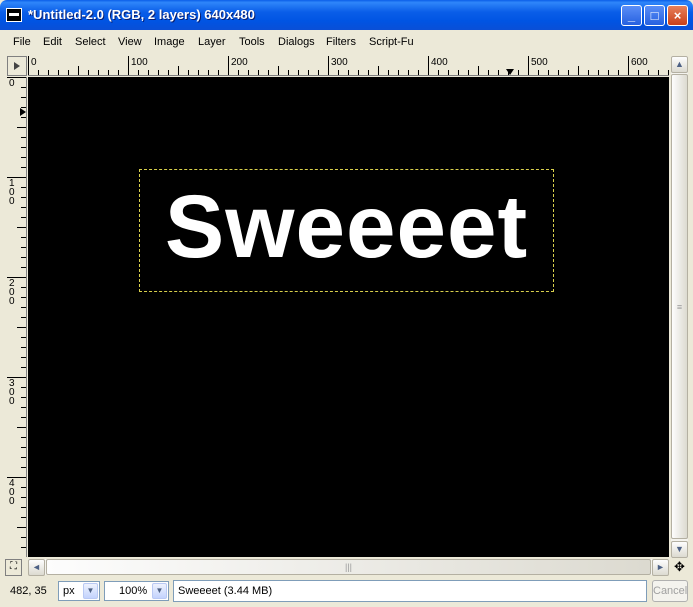 The width and height of the screenshot is (693, 607). I want to click on image-menu-button, so click(17, 66).